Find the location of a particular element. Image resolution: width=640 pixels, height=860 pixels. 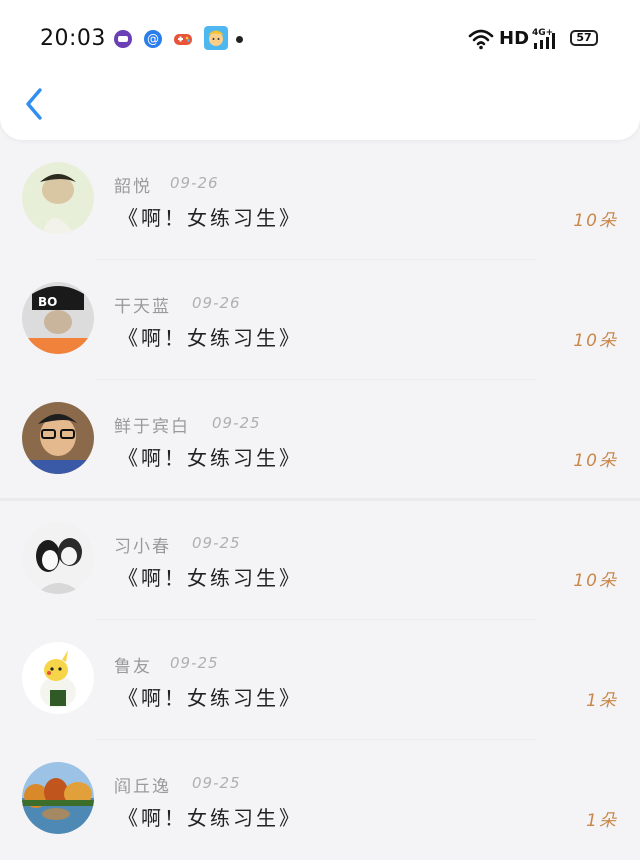

list-item: 鲁友 09-25 《啊！女练习生》 1朵 is located at coordinates (320, 680).